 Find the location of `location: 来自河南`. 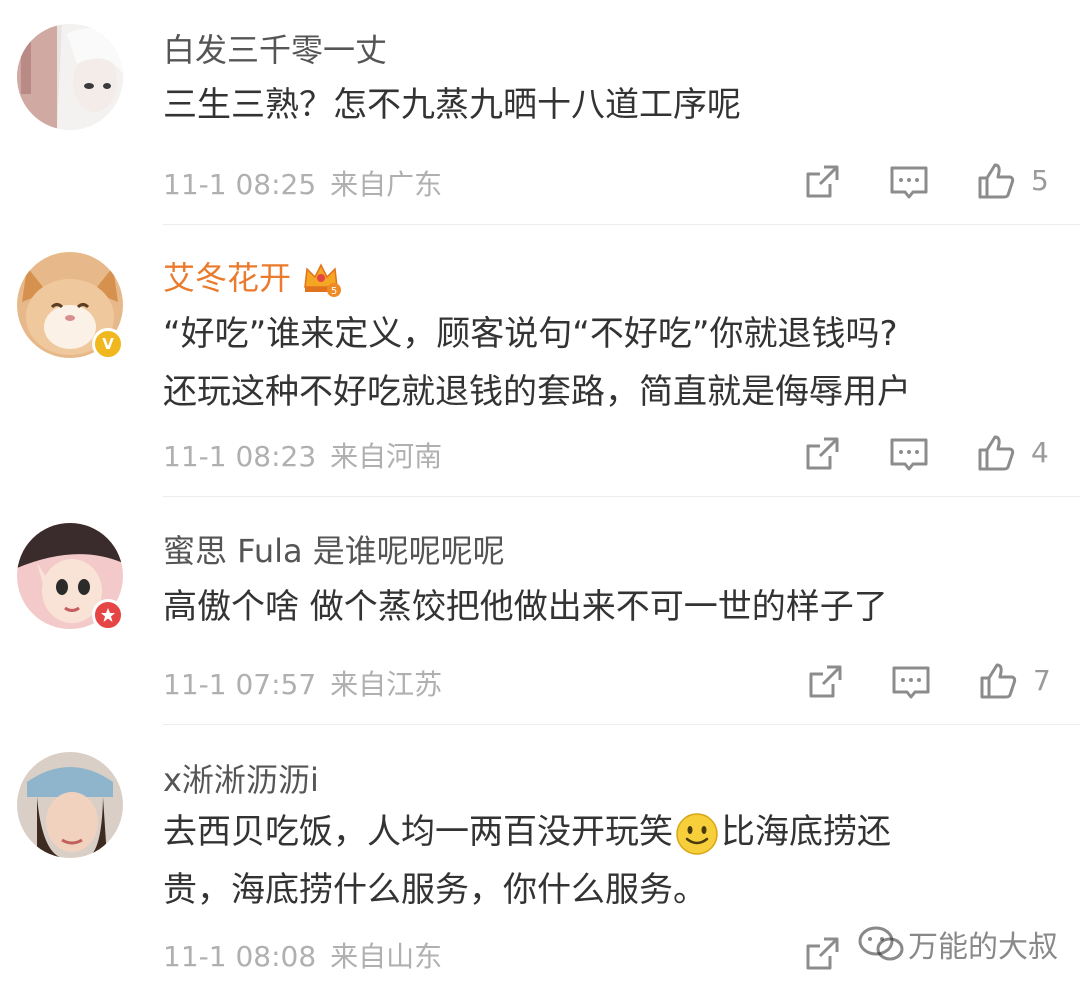

location: 来自河南 is located at coordinates (386, 456).